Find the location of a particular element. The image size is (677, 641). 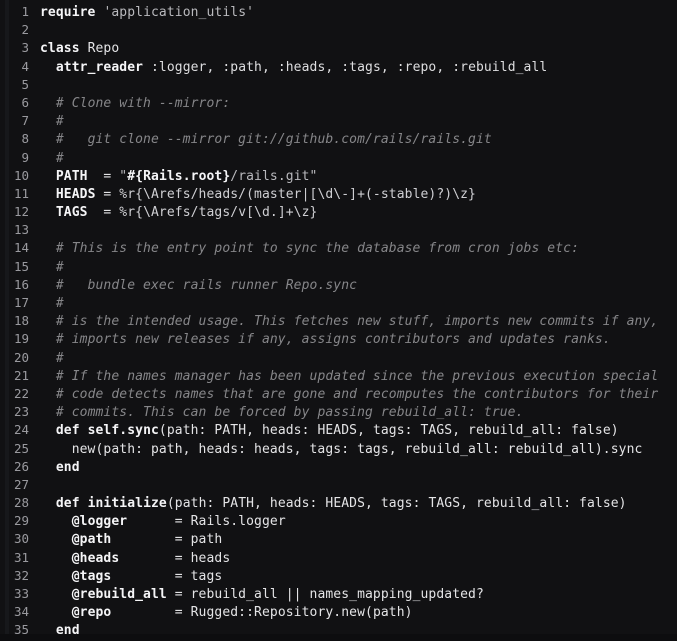

code-line: 6 # Clone with --mirror: is located at coordinates (338, 103).